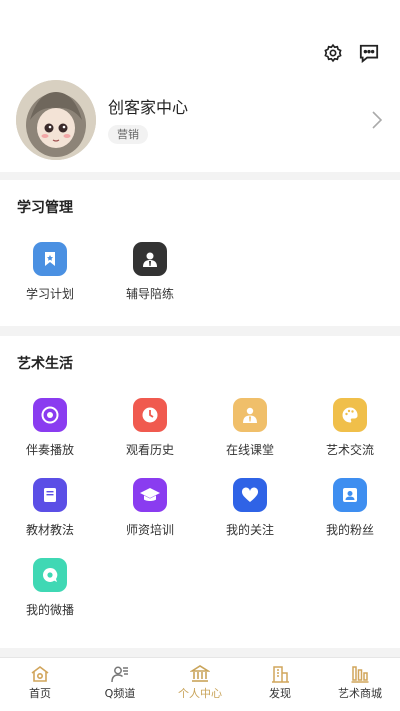 This screenshot has width=400, height=711. Describe the element at coordinates (150, 415) in the screenshot. I see `clock-icon` at that location.